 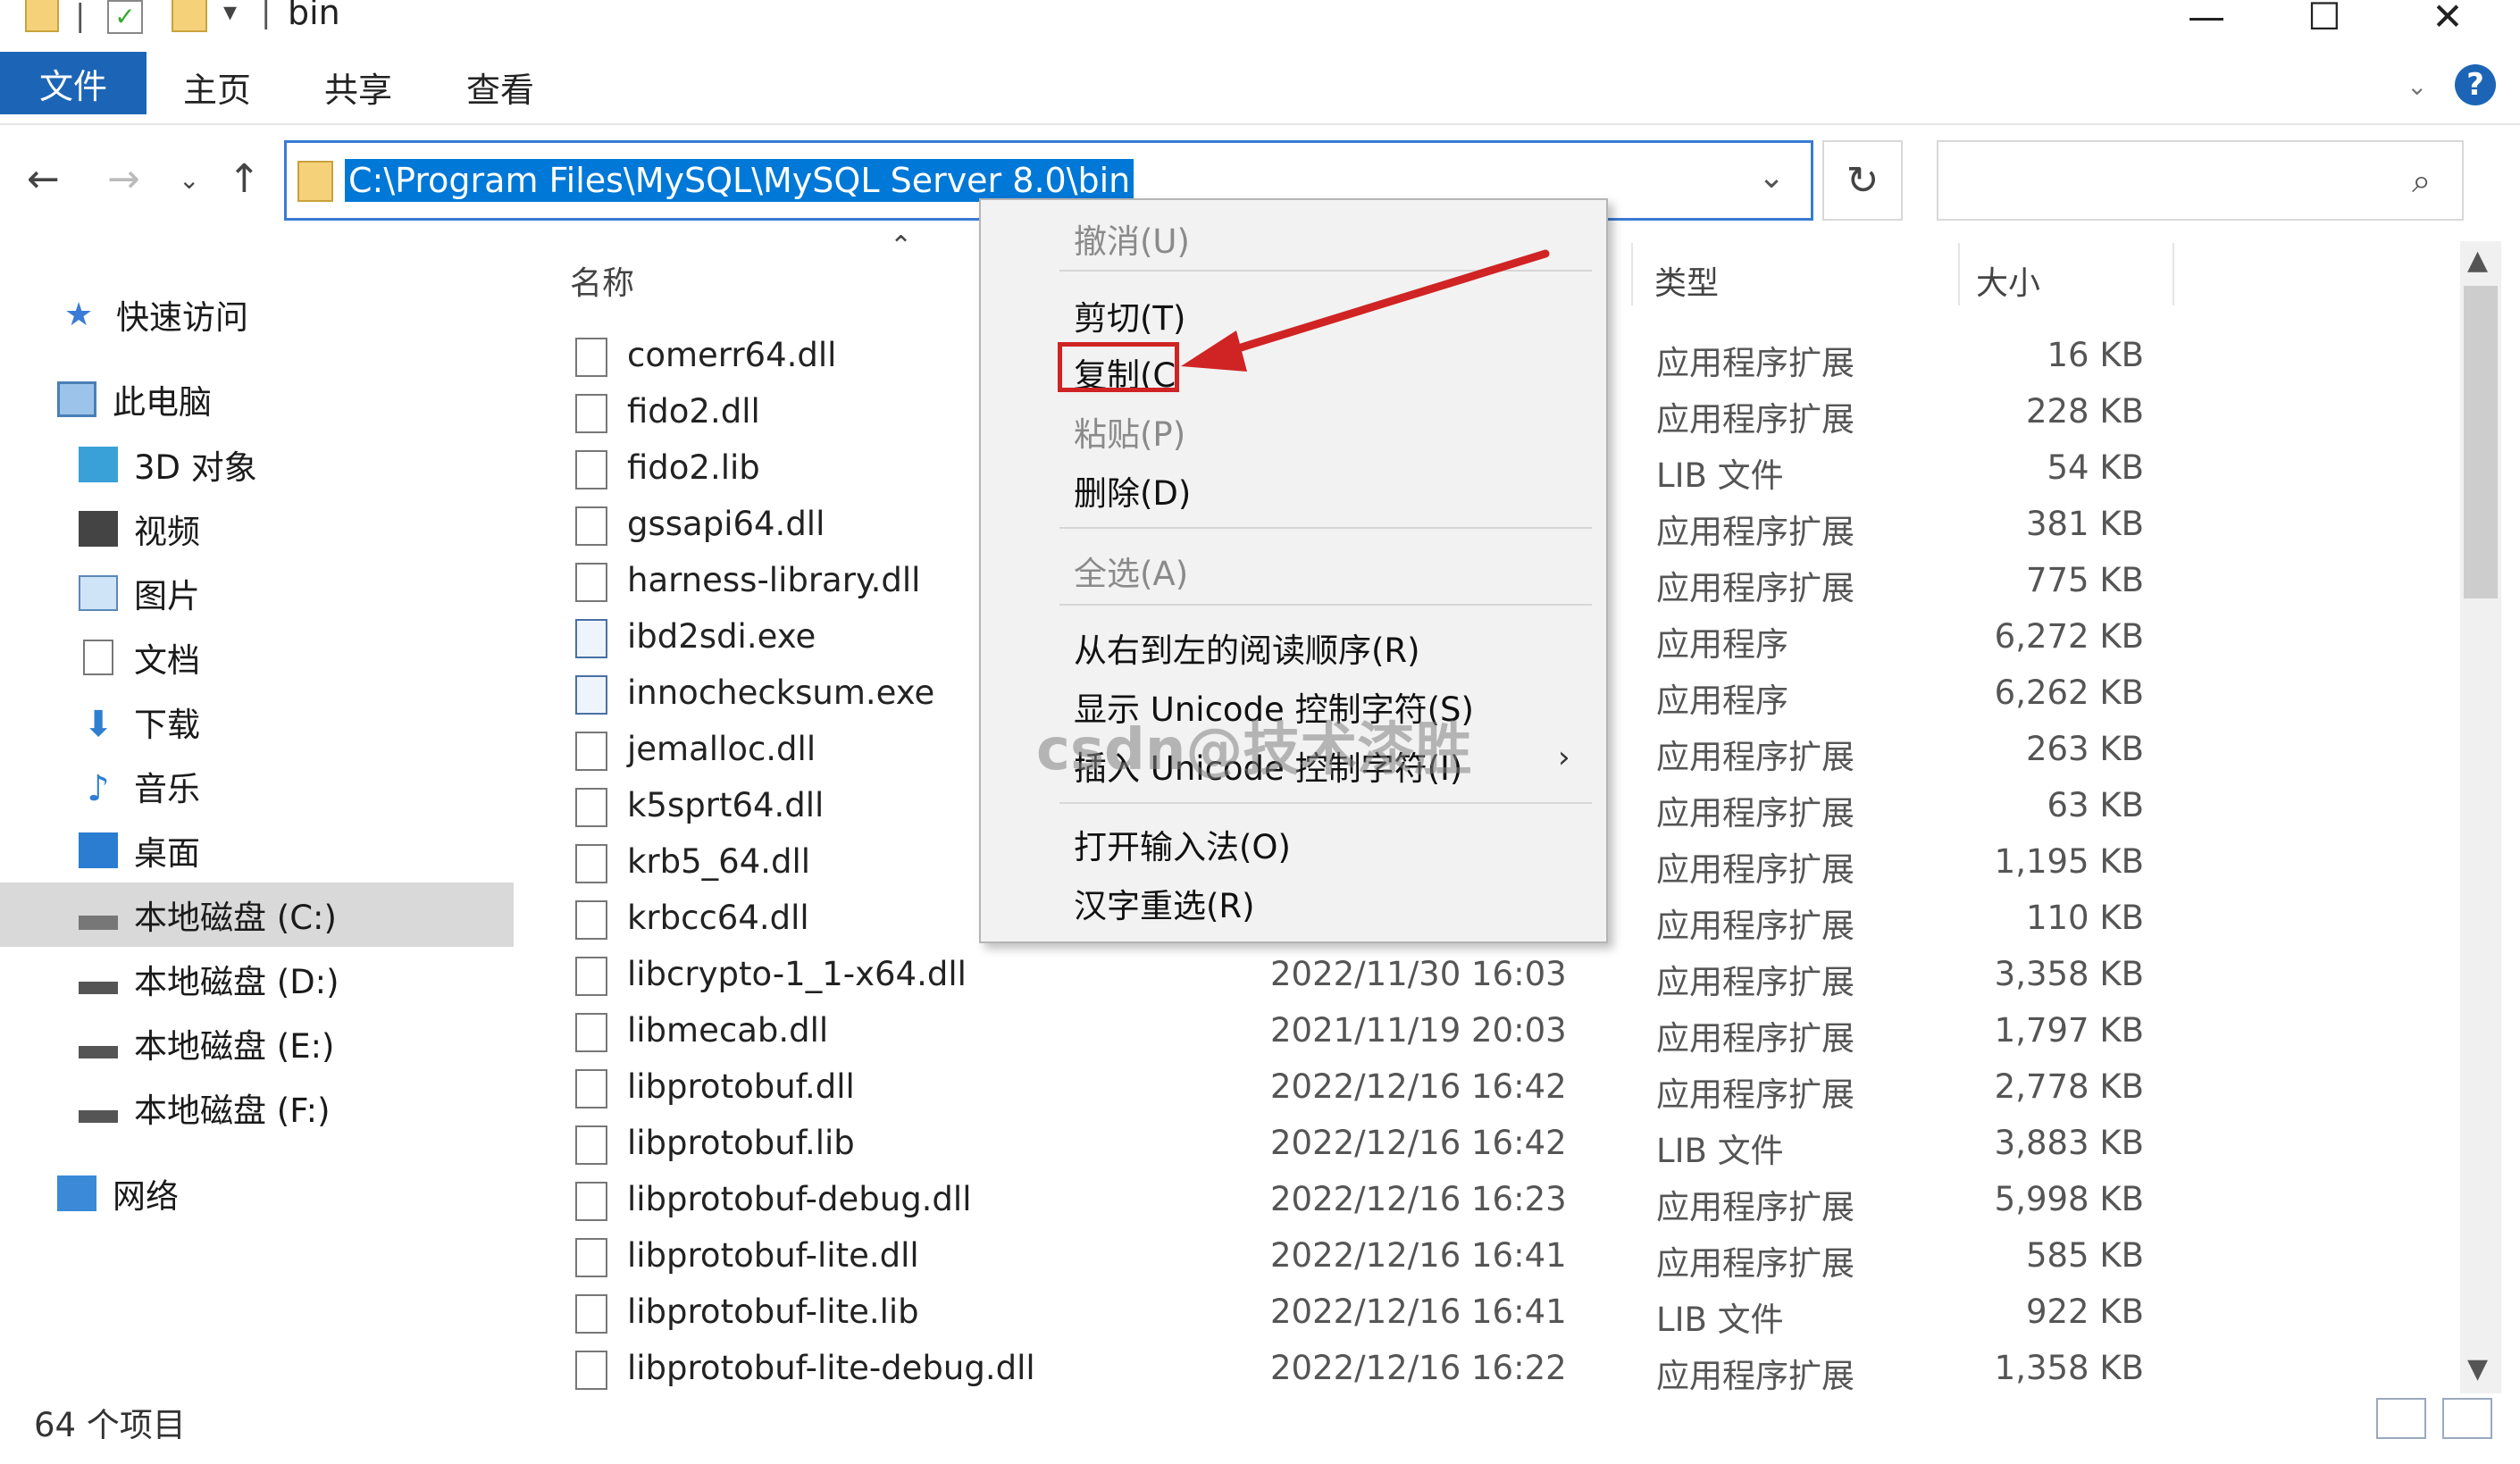 What do you see at coordinates (2084, 1255) in the screenshot?
I see `file-size: 585 KB` at bounding box center [2084, 1255].